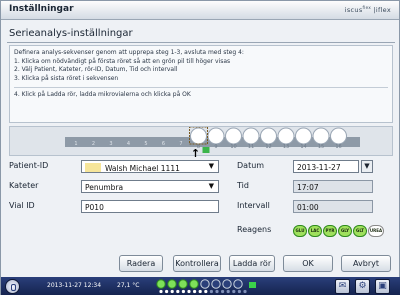 The height and width of the screenshot is (295, 400). I want to click on time-field: 17:07, so click(333, 186).